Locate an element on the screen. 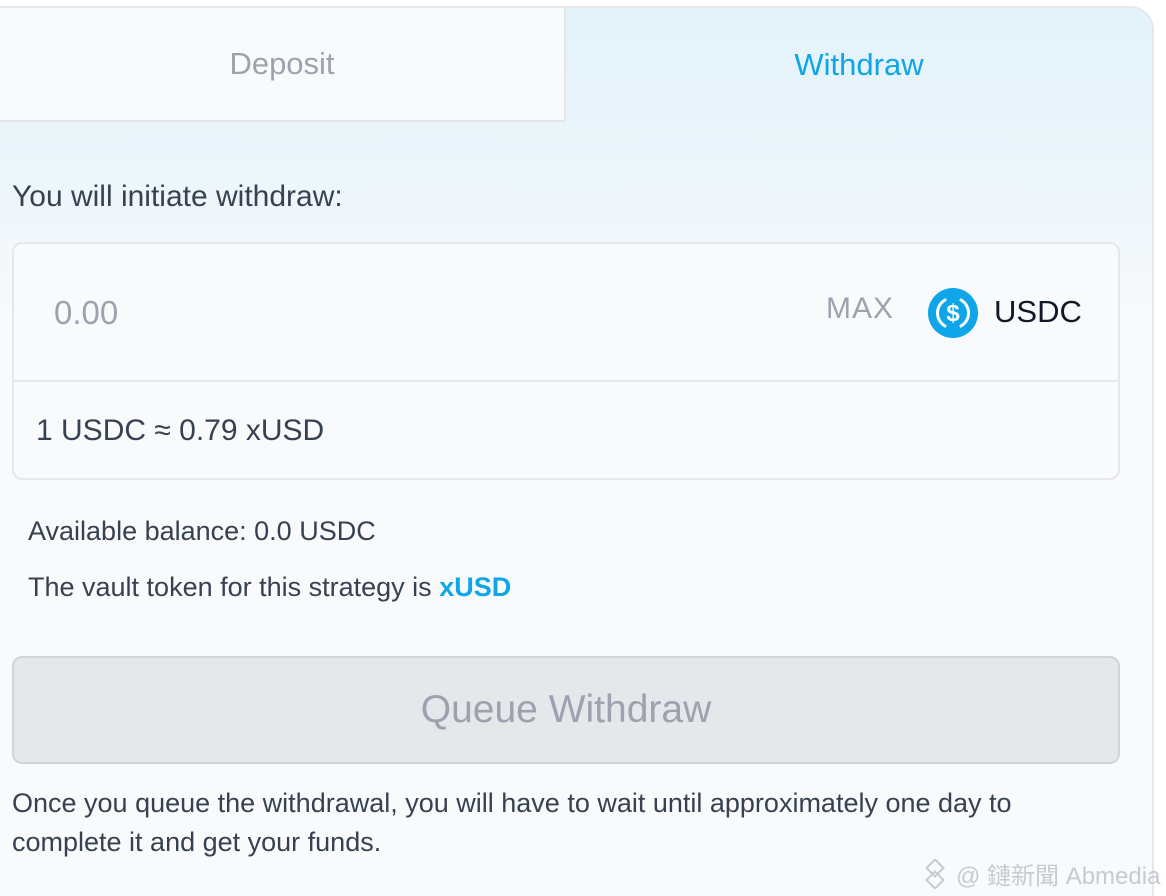  watermark-text: @ 鏈新聞 Abmedia is located at coordinates (1058, 876).